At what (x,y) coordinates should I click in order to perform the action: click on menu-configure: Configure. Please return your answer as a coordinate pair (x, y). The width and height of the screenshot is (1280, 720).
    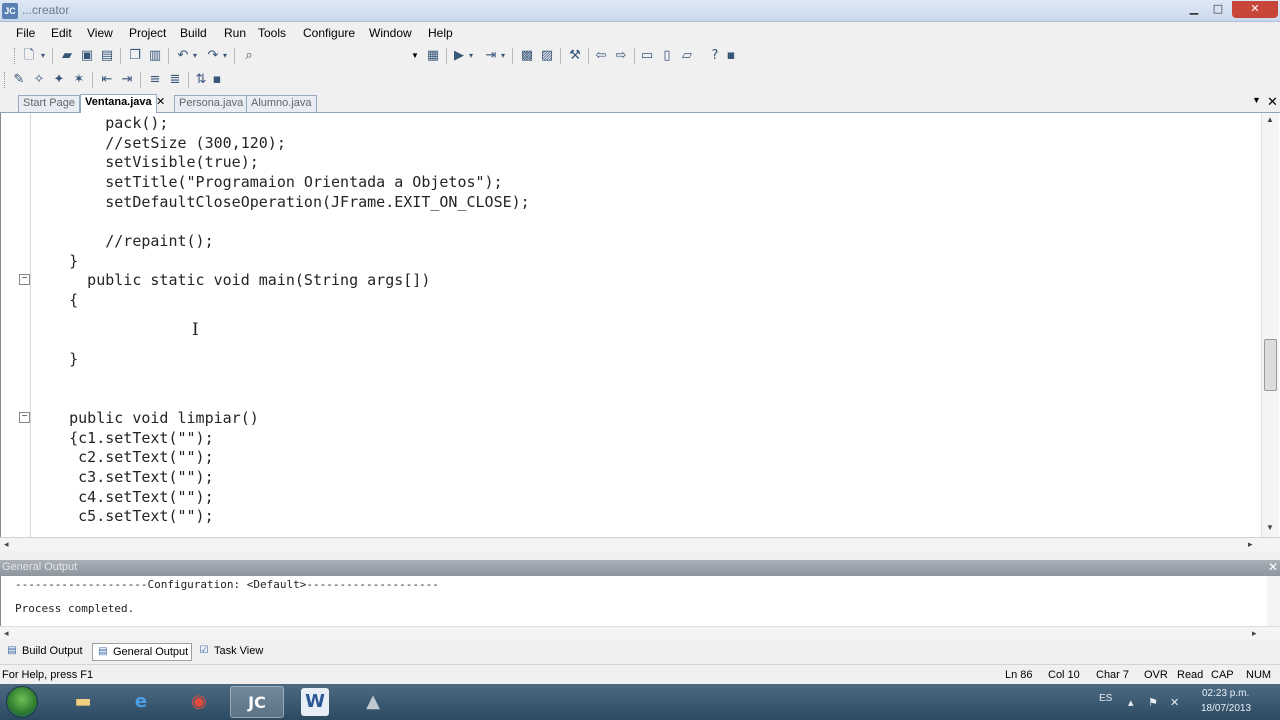
    Looking at the image, I should click on (329, 33).